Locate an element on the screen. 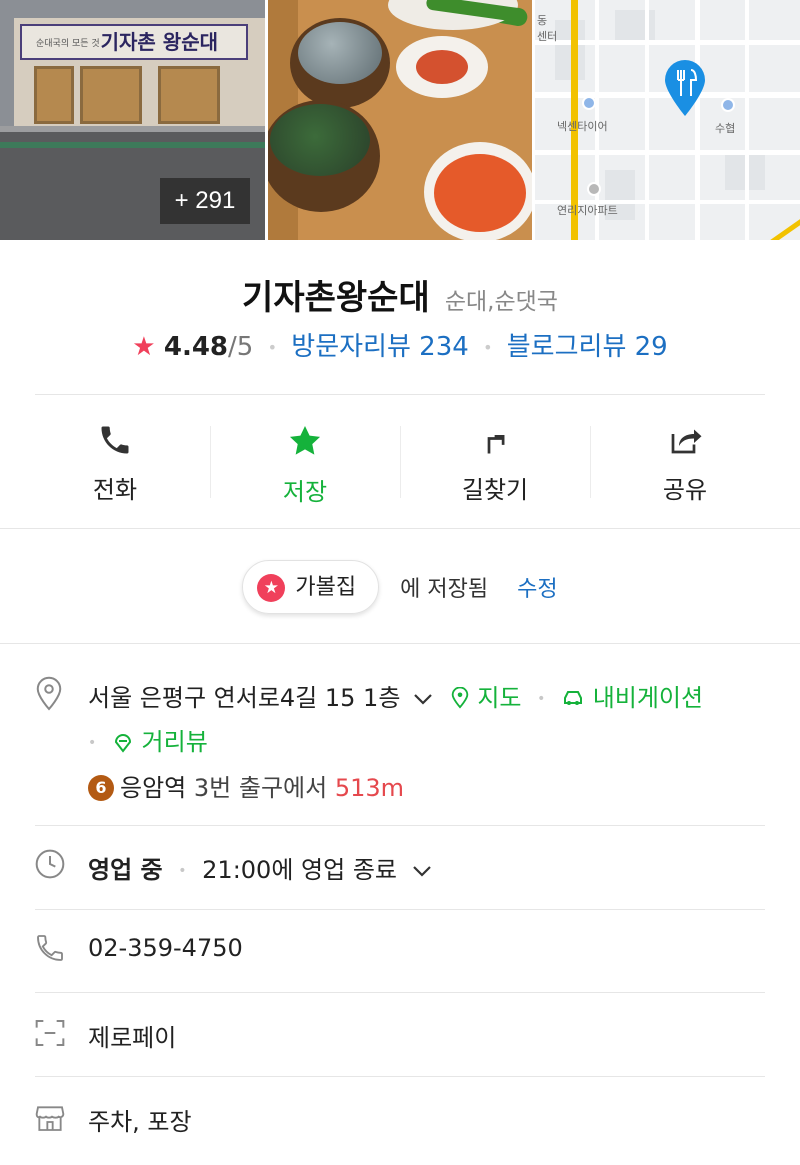 Image resolution: width=800 pixels, height=1165 pixels. map-thumbnail: 동 센터 넥센타이어 수협 연리지아파트 is located at coordinates (667, 120).